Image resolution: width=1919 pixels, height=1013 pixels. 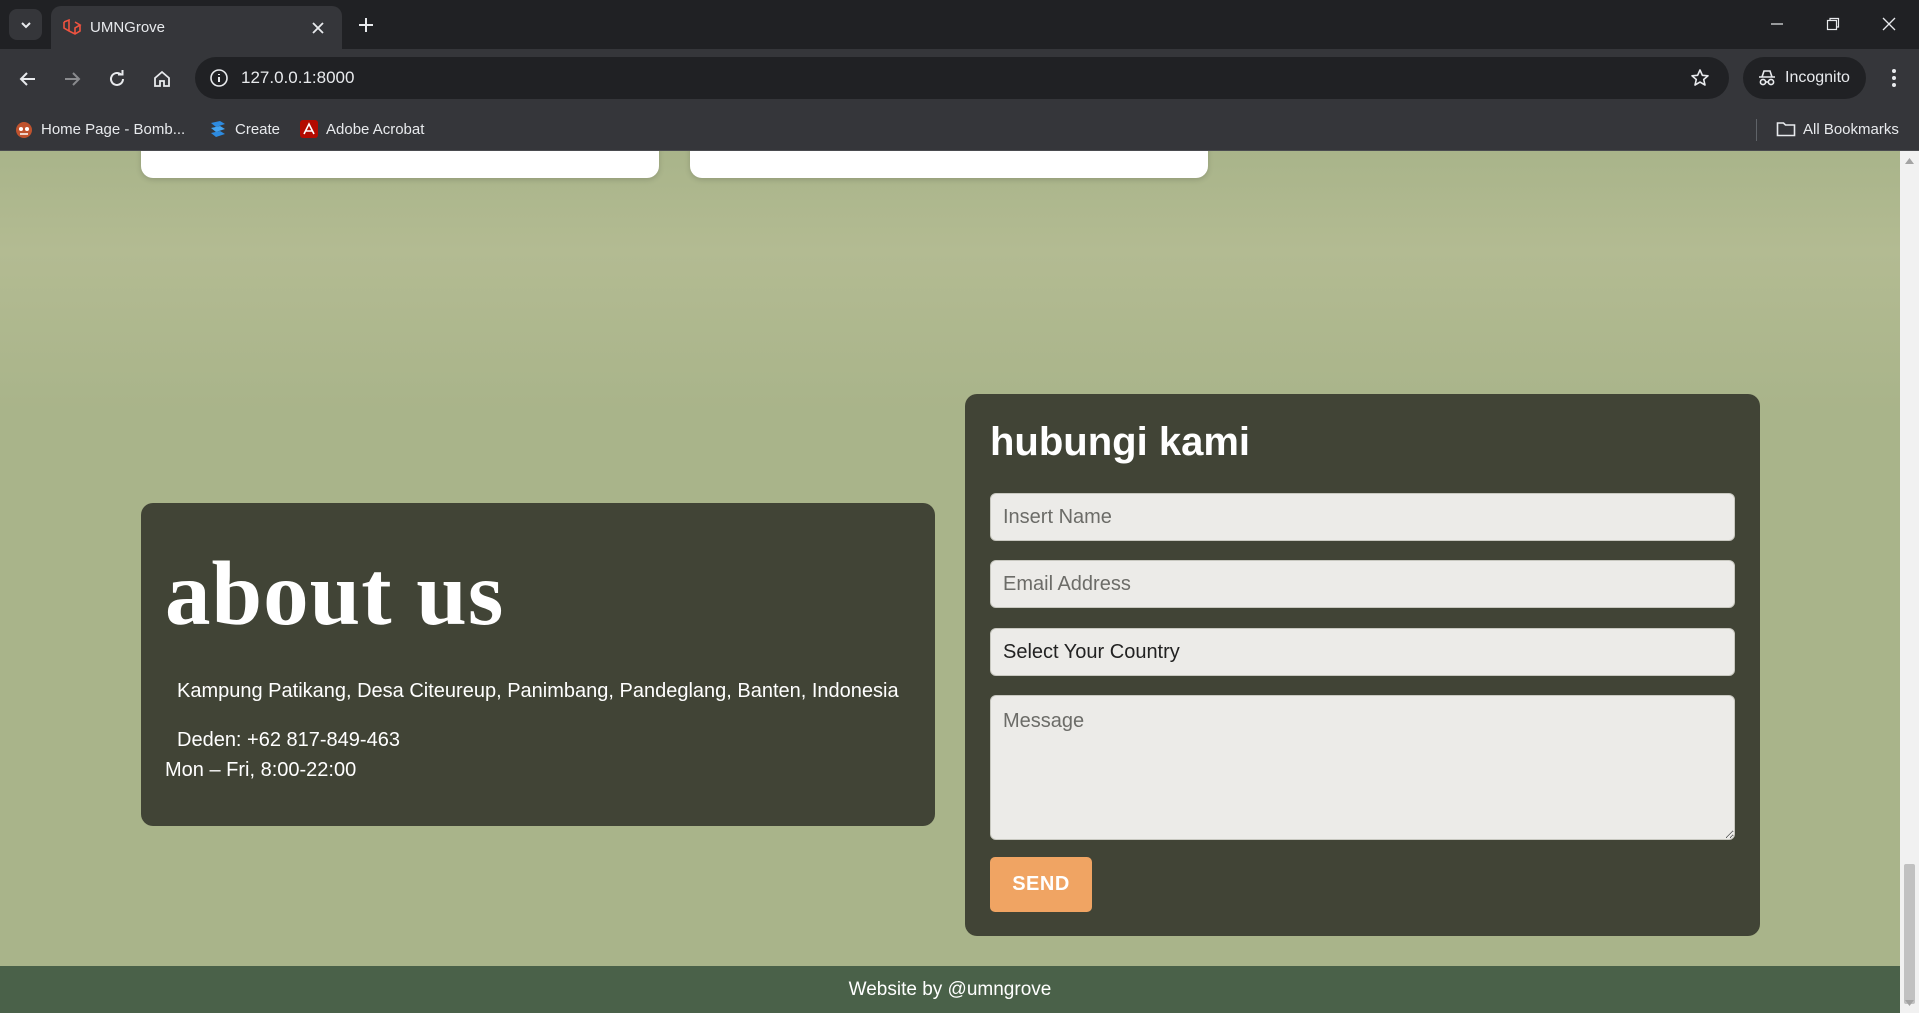 I want to click on name-input, so click(x=1362, y=517).